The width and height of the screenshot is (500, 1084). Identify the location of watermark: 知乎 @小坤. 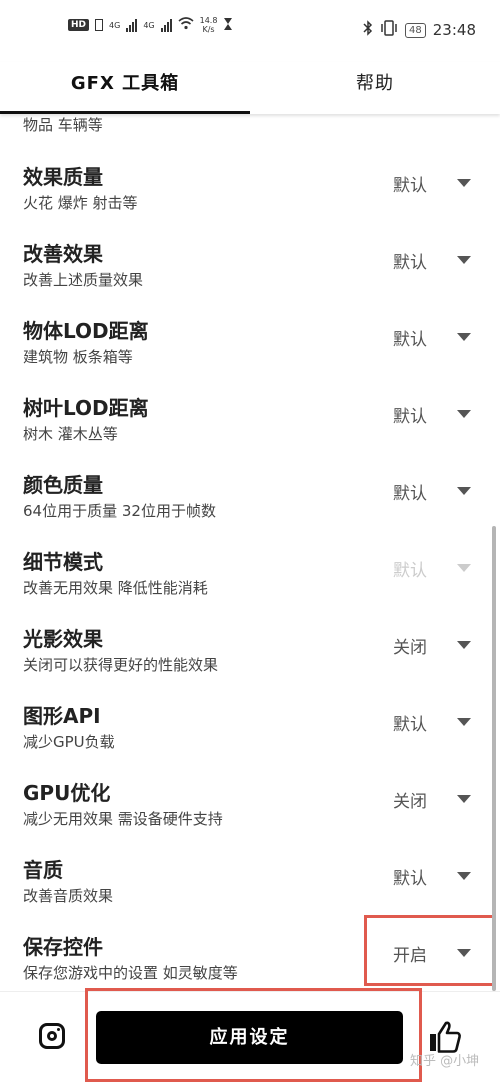
(445, 1061).